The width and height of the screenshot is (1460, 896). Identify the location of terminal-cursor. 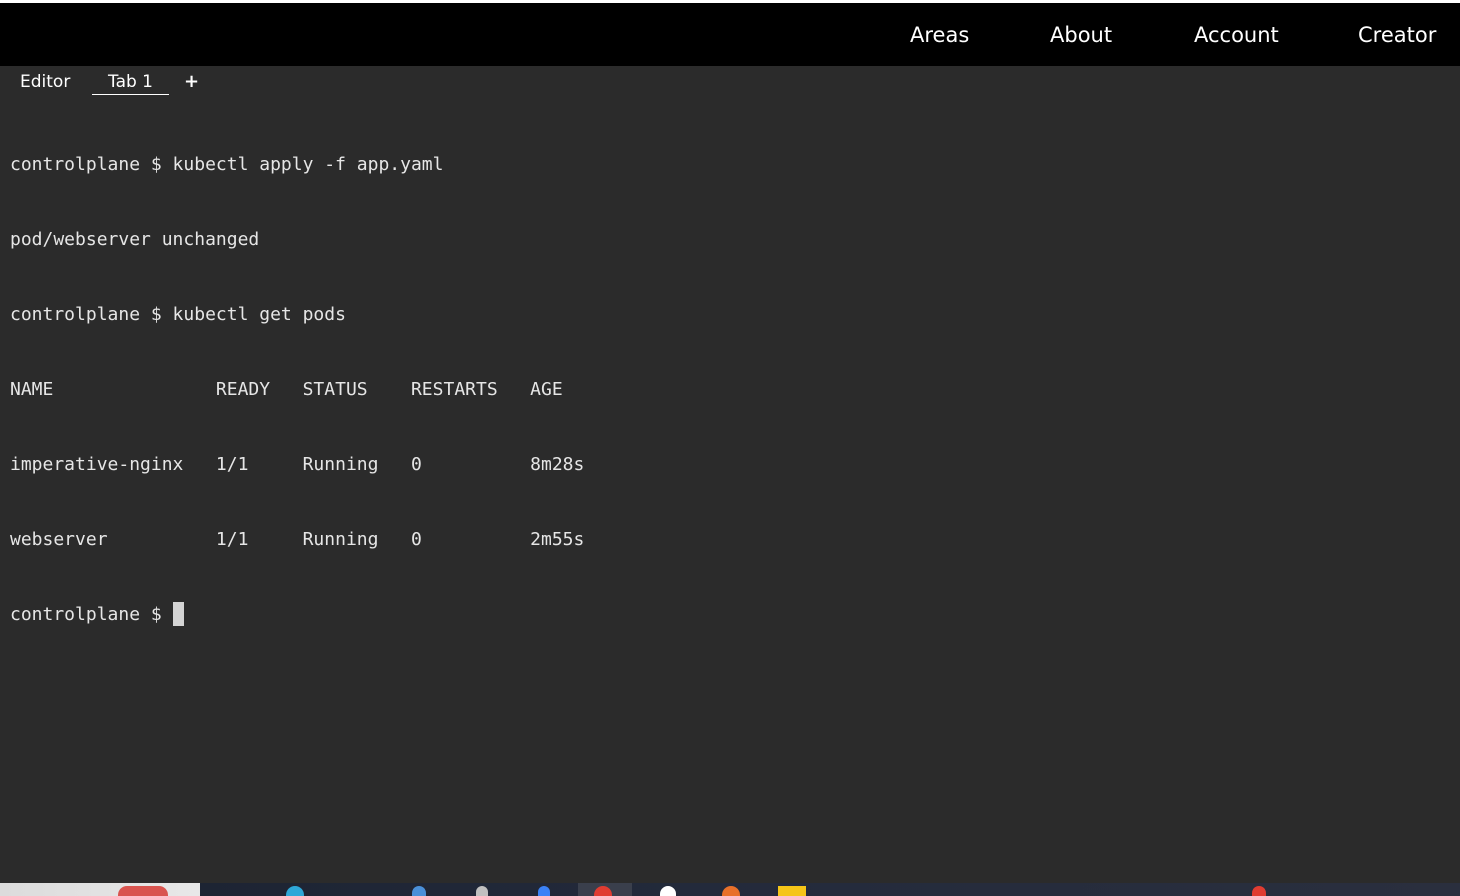
(178, 614).